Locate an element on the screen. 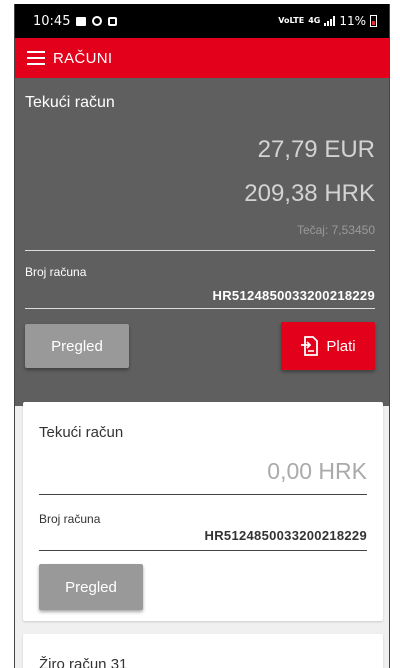 The image size is (400, 668). account-card-number: HR5124850033200218229 is located at coordinates (285, 535).